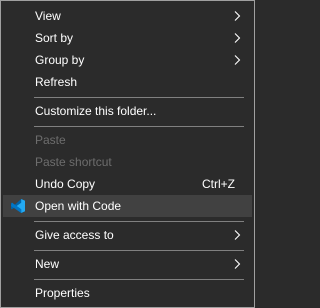  I want to click on menu-item-paste: Paste, so click(127, 140).